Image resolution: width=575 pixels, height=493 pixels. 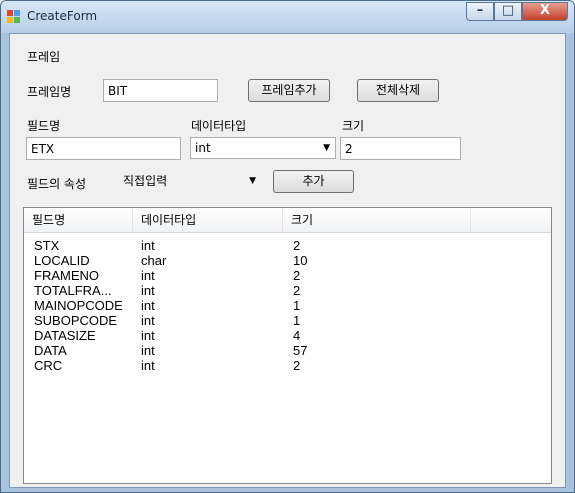 I want to click on field-attr-label: 필드의 속성, so click(x=57, y=184).